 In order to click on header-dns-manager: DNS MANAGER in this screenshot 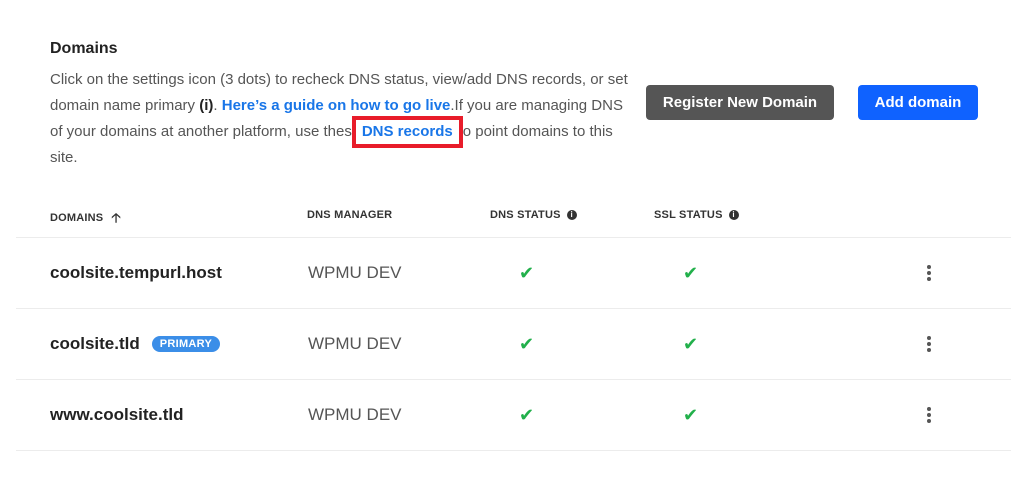, I will do `click(350, 215)`.